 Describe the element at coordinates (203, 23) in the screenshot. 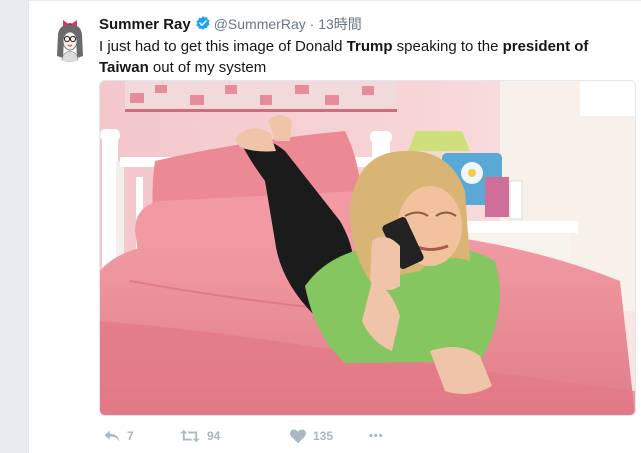

I see `verified-badge-icon` at that location.